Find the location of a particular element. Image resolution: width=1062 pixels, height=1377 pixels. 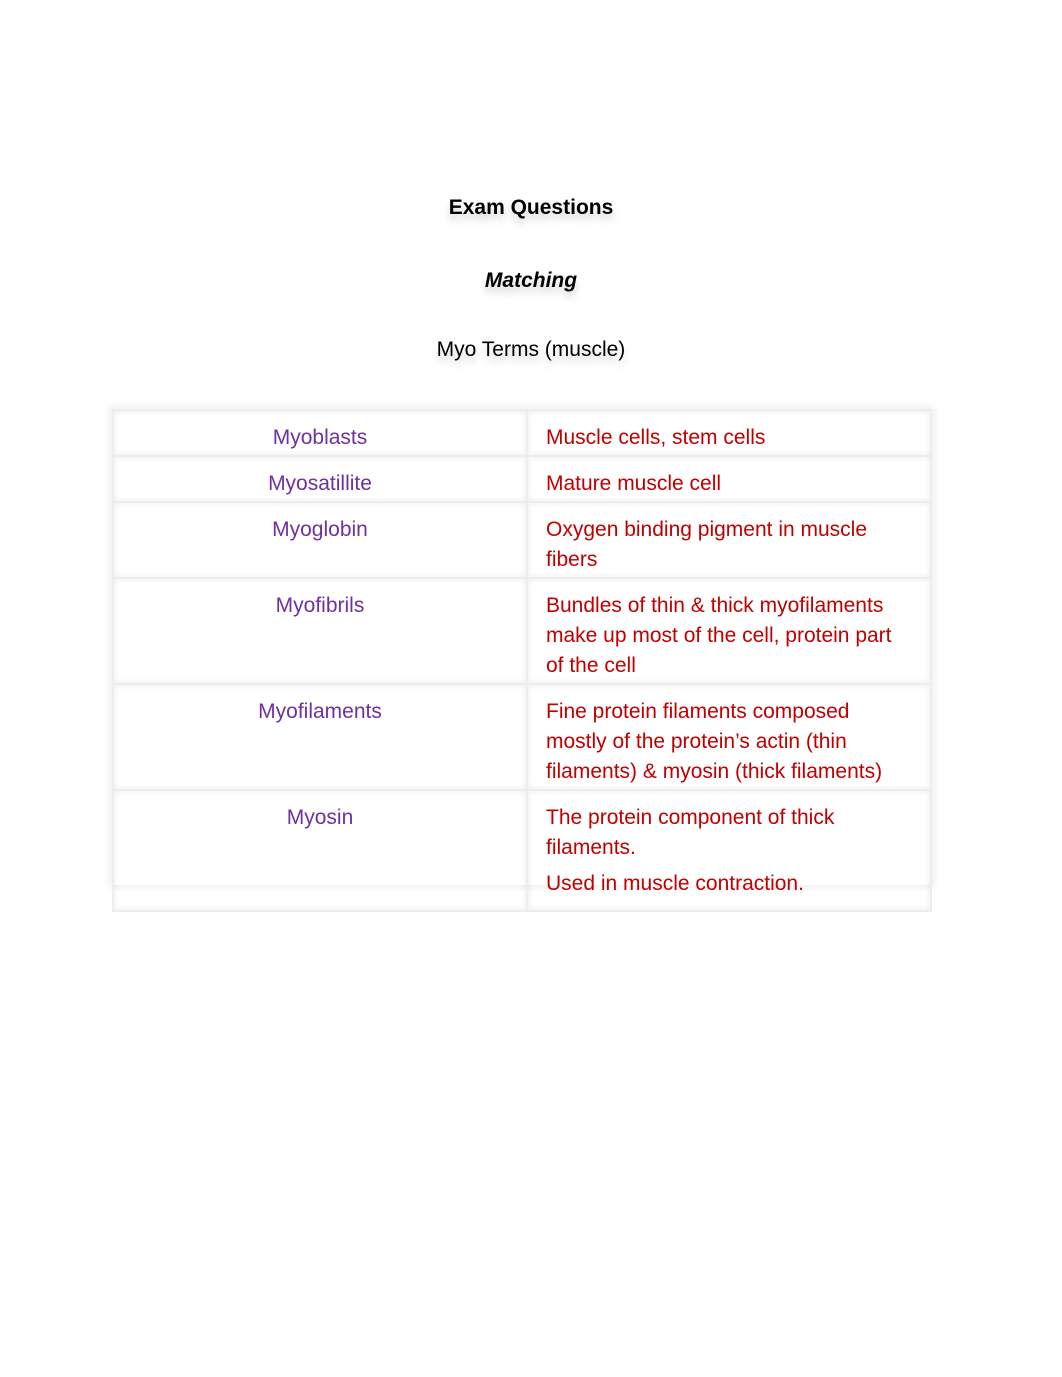

document-subtitle: Matching is located at coordinates (531, 281).